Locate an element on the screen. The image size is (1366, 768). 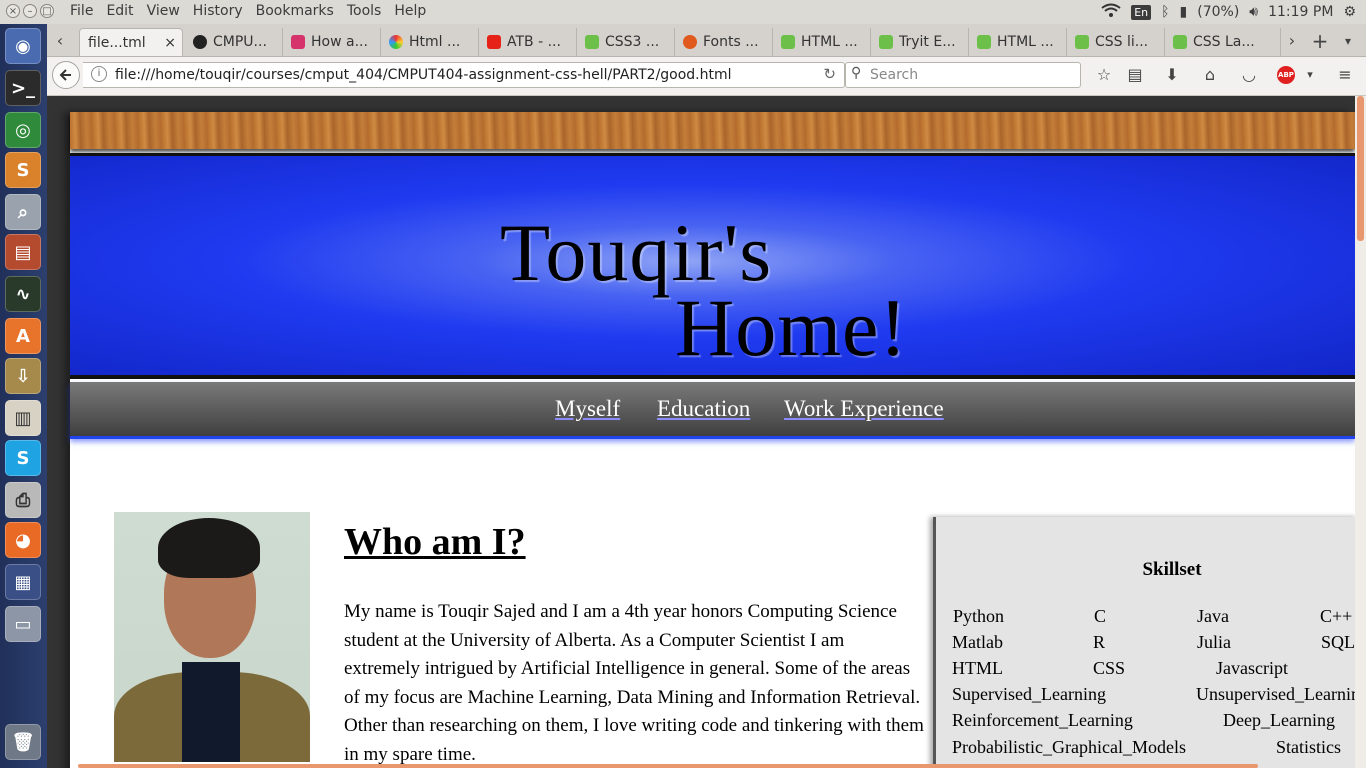
skill-item: C++ is located at coordinates (1336, 616).